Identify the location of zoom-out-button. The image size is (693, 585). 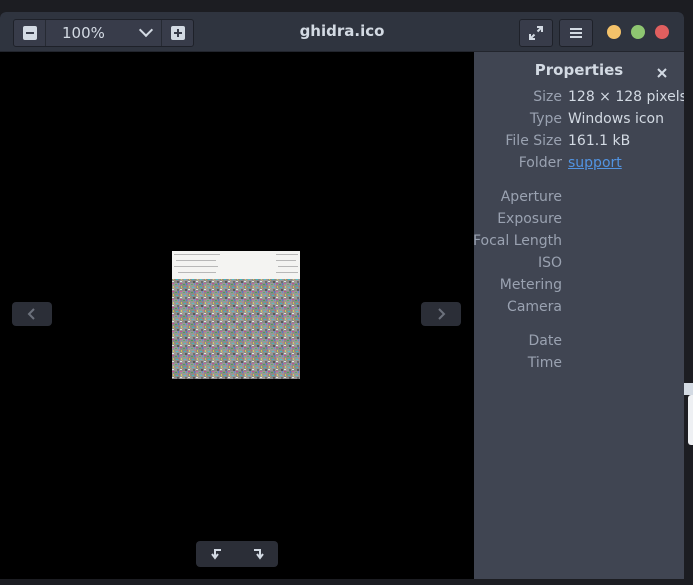
(30, 33).